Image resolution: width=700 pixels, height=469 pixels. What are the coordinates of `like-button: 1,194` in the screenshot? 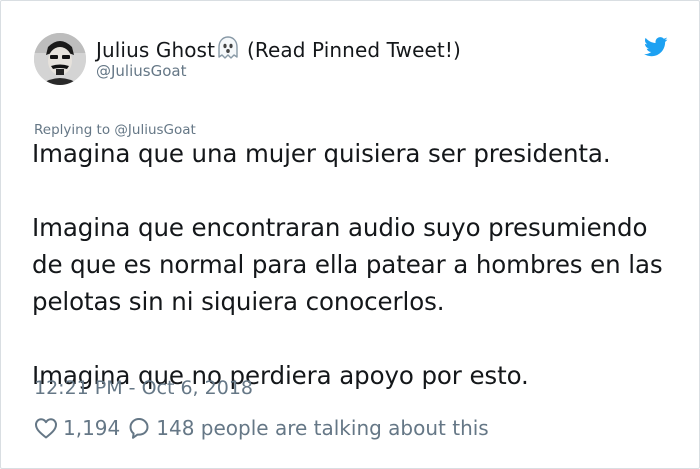 It's located at (81, 428).